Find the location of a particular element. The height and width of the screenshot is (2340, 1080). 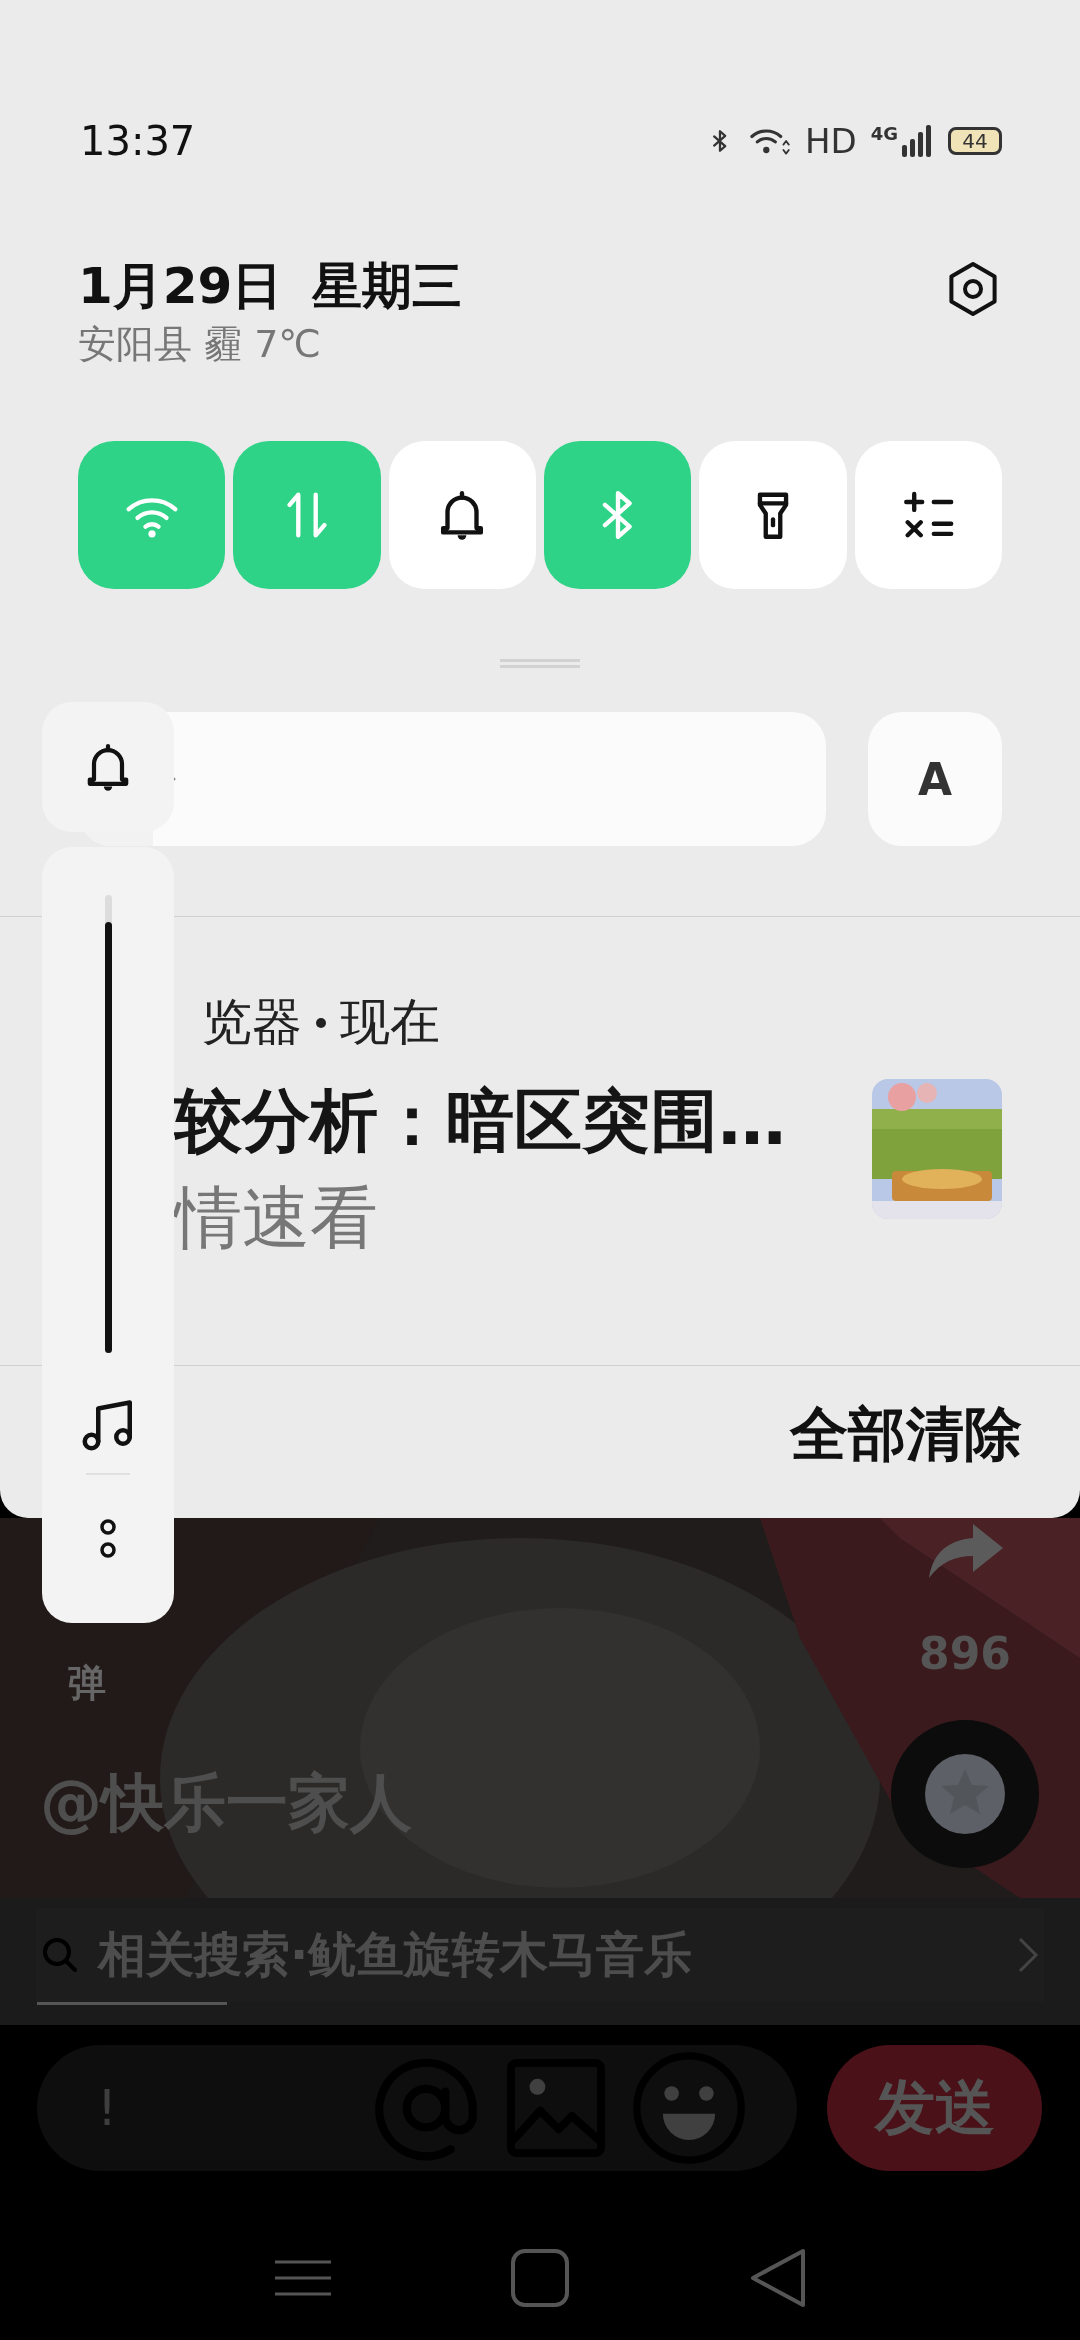

share-count: 896 is located at coordinates (965, 1653).